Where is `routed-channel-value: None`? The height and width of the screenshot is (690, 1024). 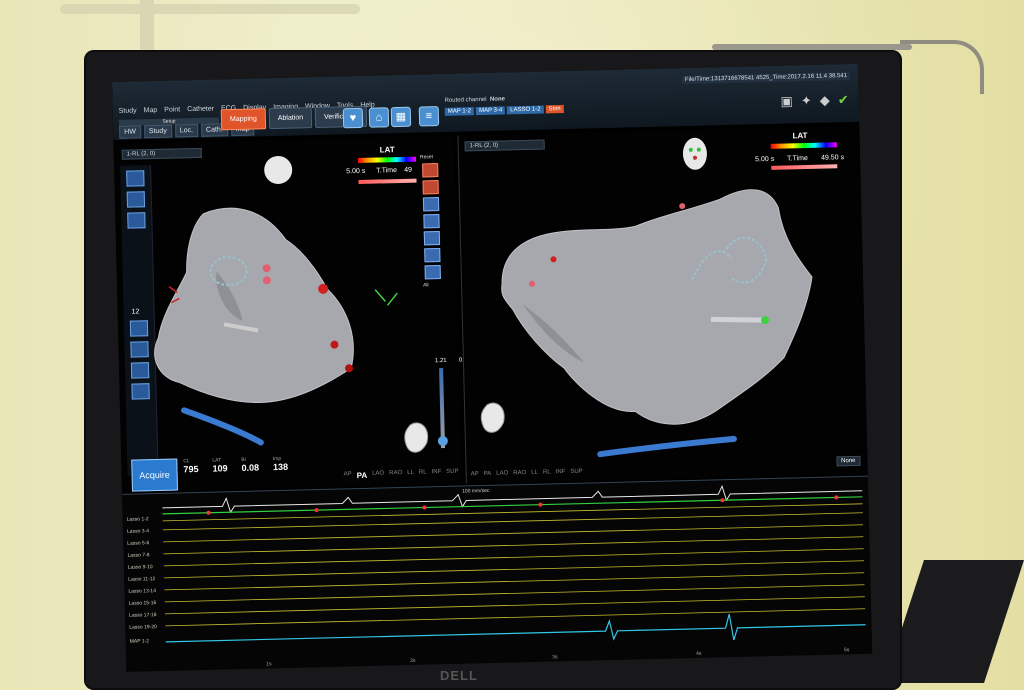 routed-channel-value: None is located at coordinates (497, 99).